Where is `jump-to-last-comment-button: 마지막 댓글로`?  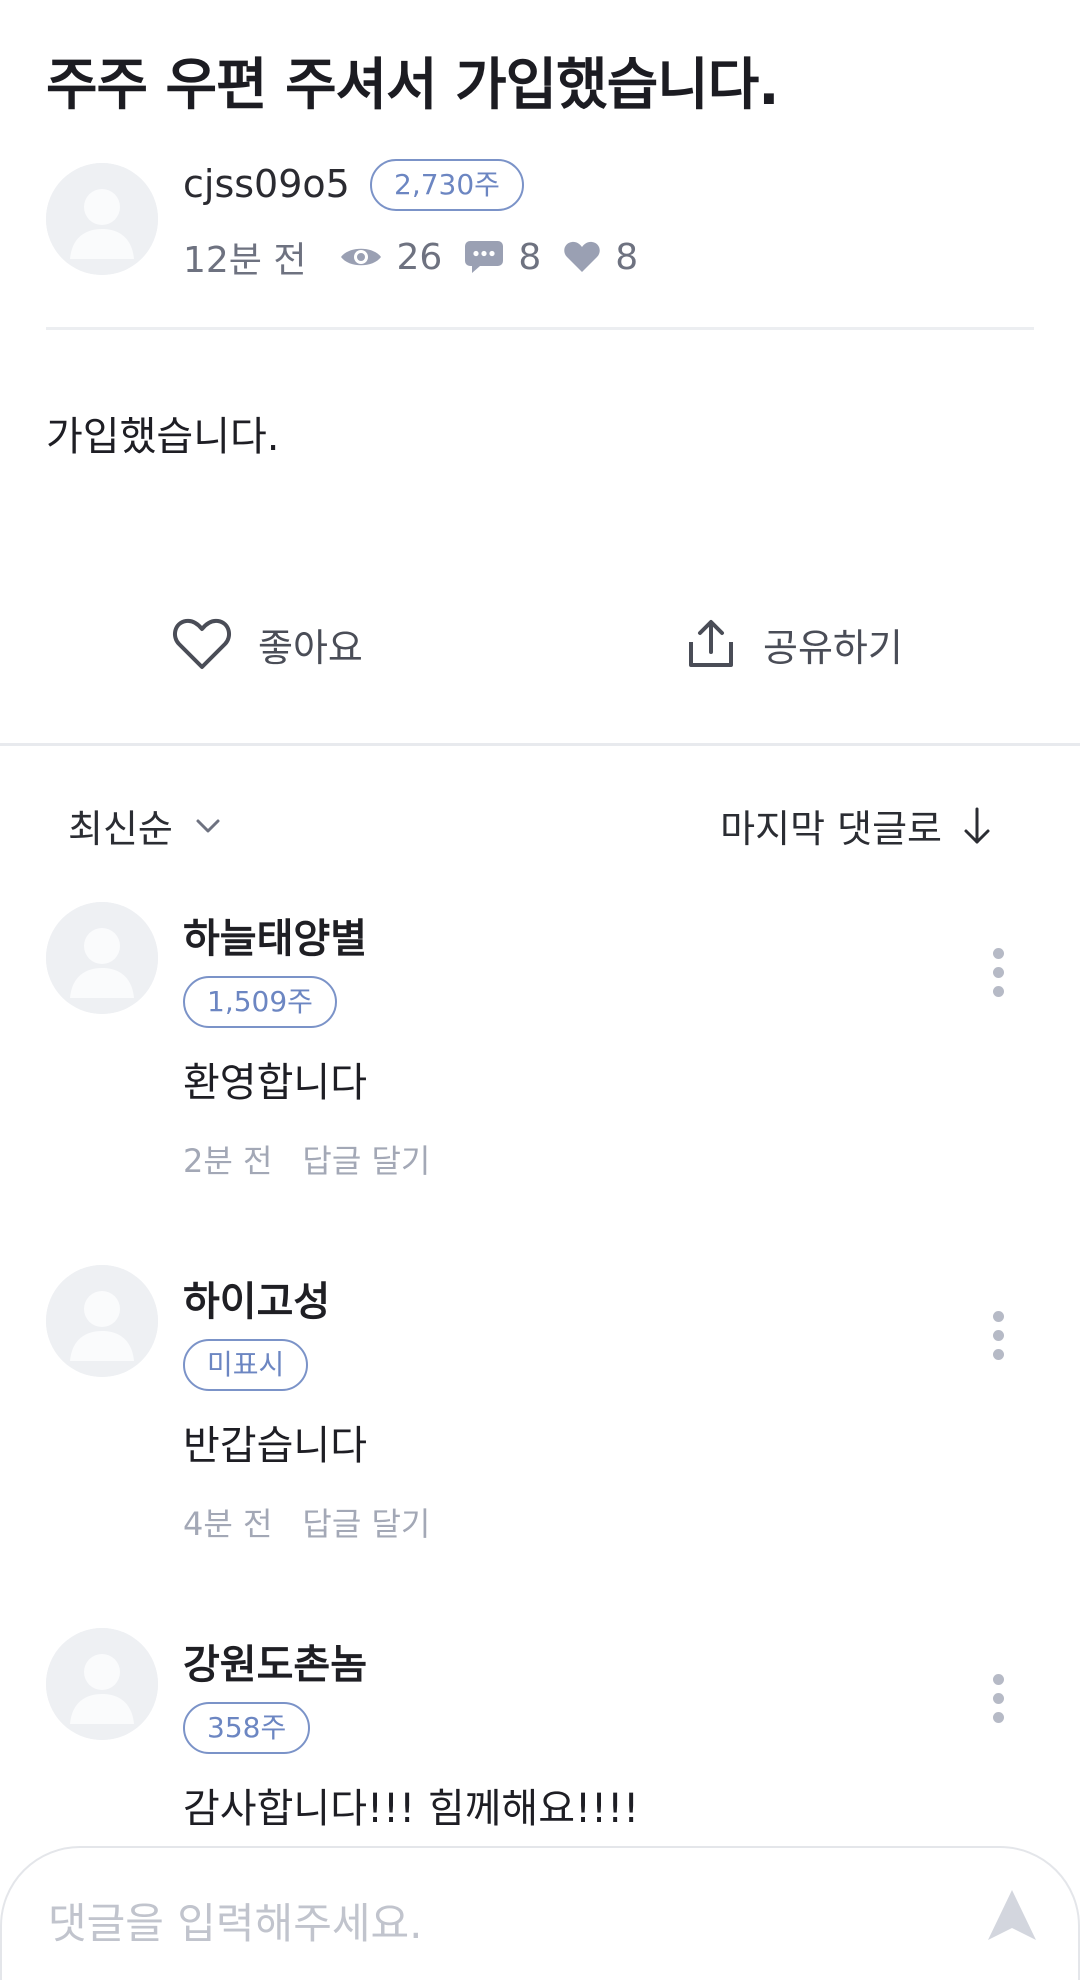 jump-to-last-comment-button: 마지막 댓글로 is located at coordinates (856, 825).